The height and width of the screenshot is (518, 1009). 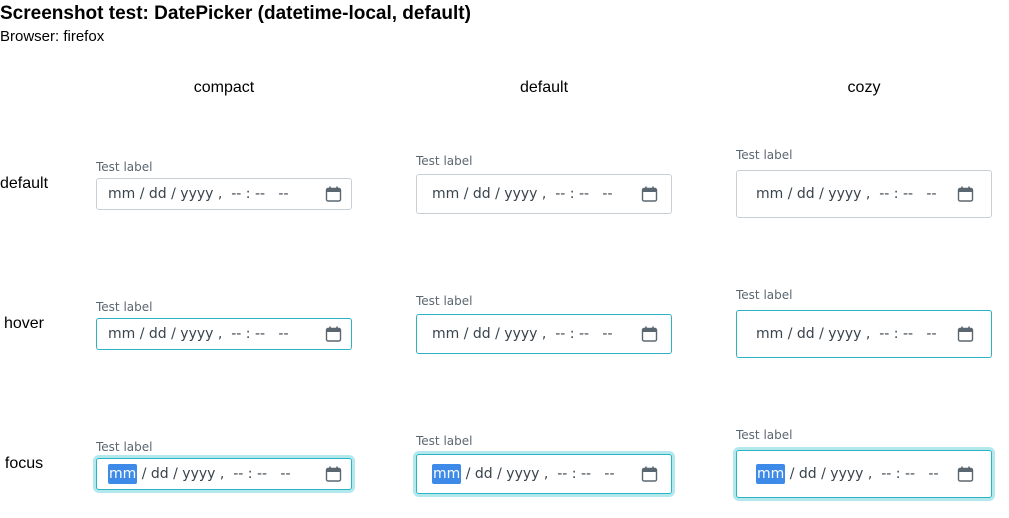 What do you see at coordinates (224, 87) in the screenshot?
I see `column-header-compact: compact` at bounding box center [224, 87].